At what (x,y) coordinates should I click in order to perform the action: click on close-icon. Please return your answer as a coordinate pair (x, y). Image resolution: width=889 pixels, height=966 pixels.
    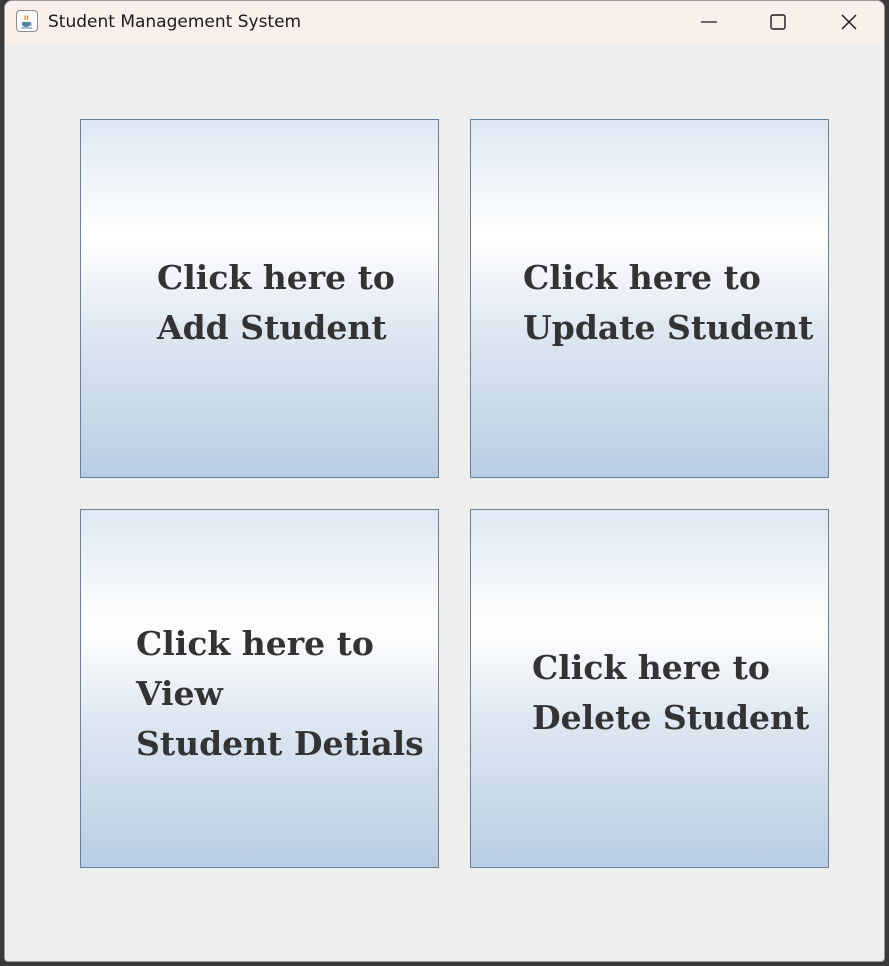
    Looking at the image, I should click on (849, 22).